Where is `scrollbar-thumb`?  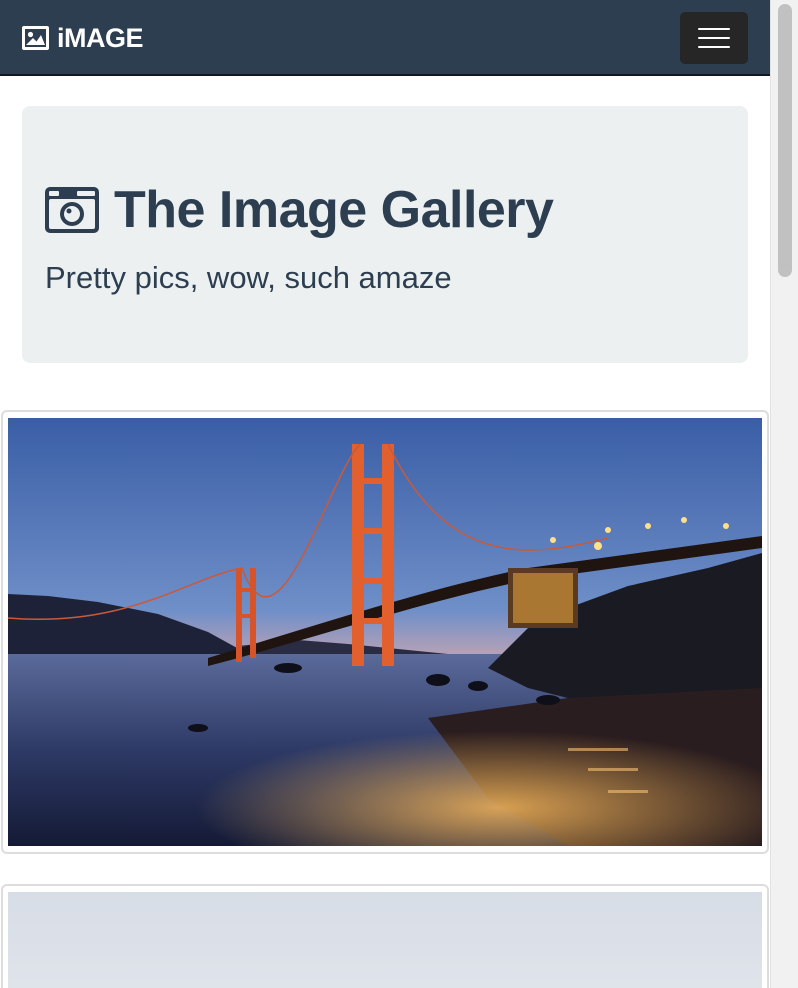
scrollbar-thumb is located at coordinates (785, 140).